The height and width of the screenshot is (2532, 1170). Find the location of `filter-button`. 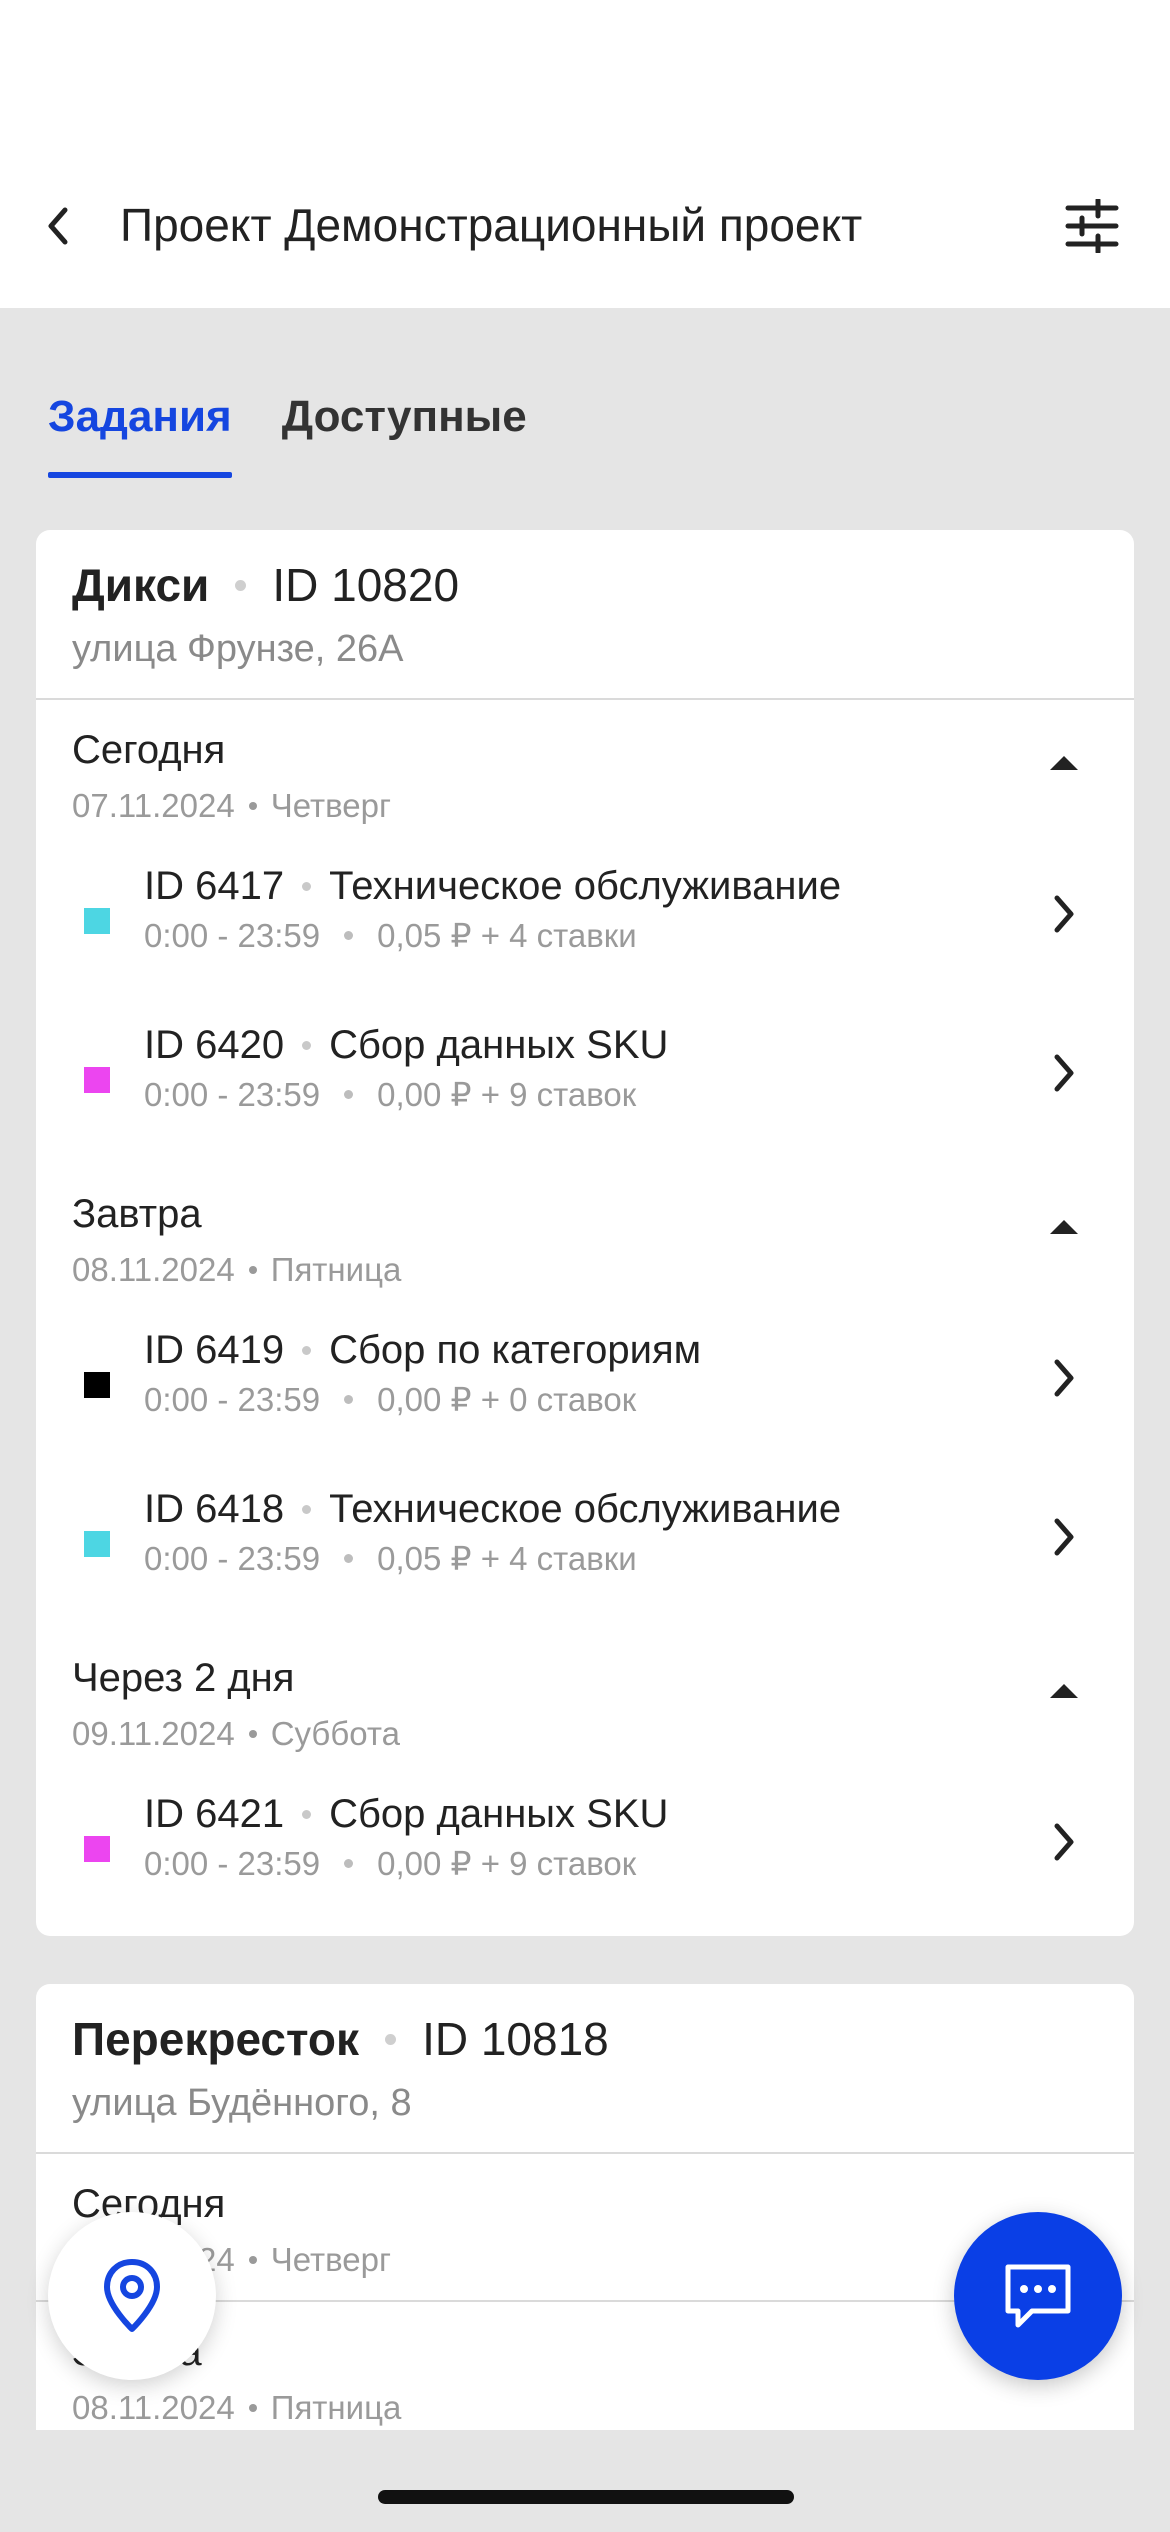

filter-button is located at coordinates (1092, 226).